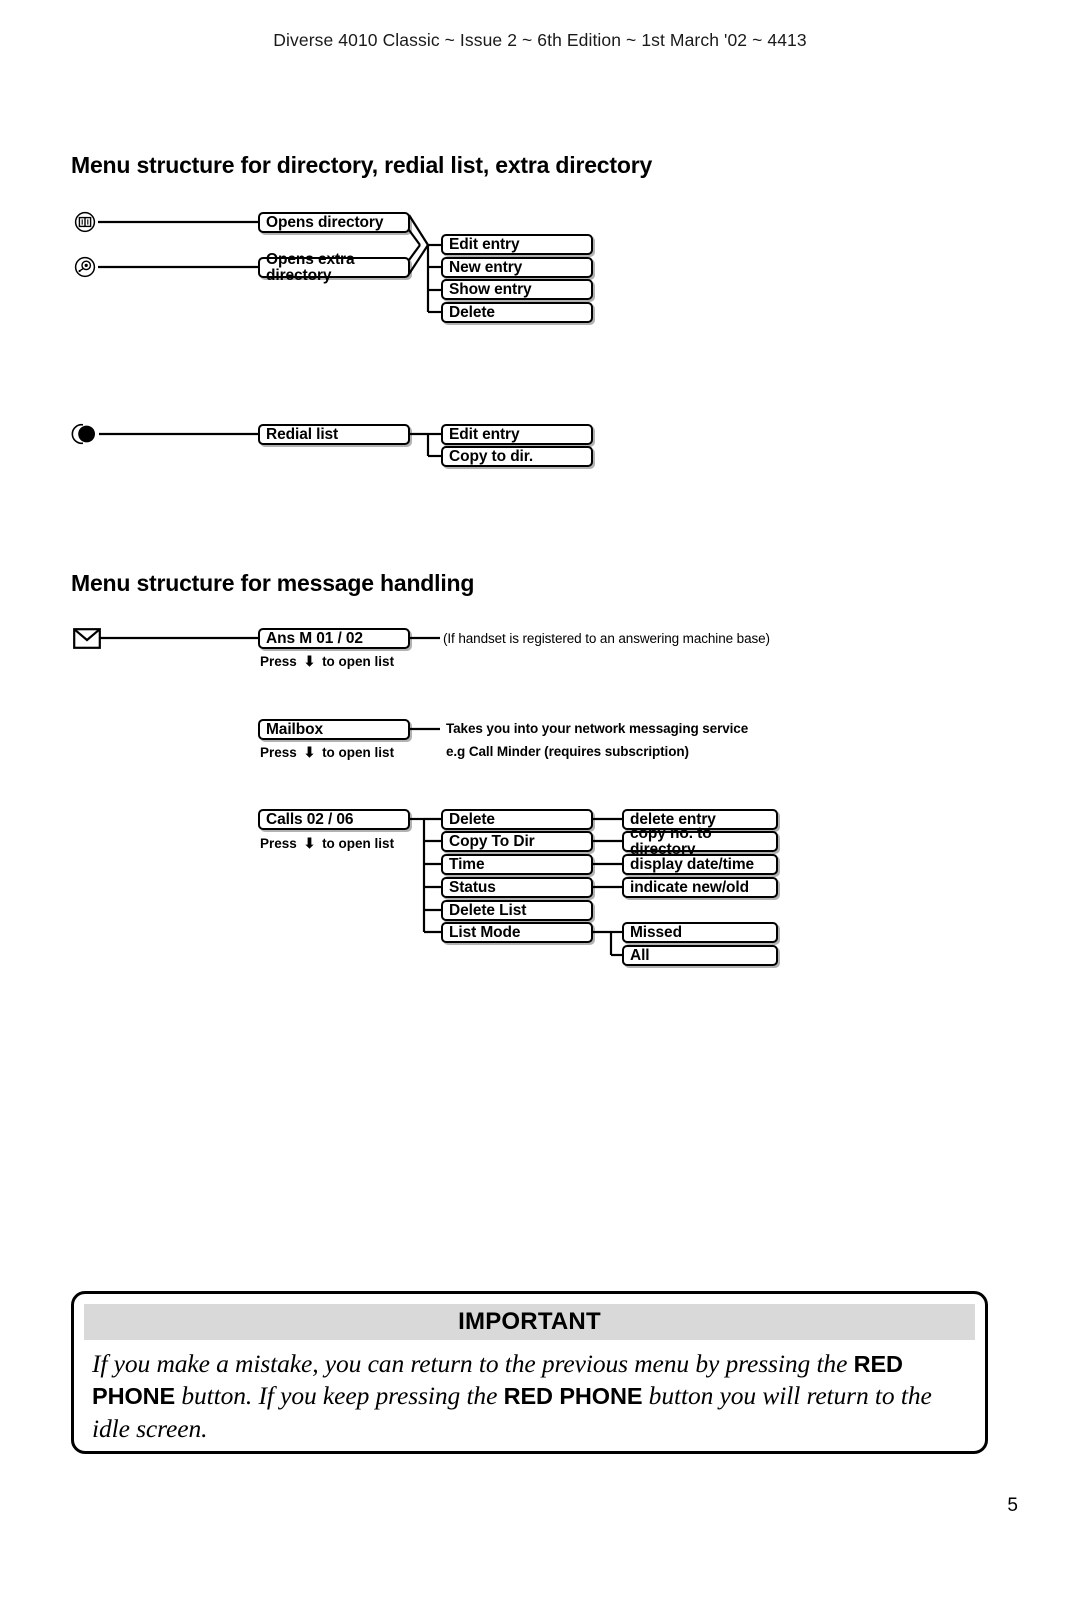  Describe the element at coordinates (334, 819) in the screenshot. I see `menu-box-calls: Calls 02 / 06` at that location.